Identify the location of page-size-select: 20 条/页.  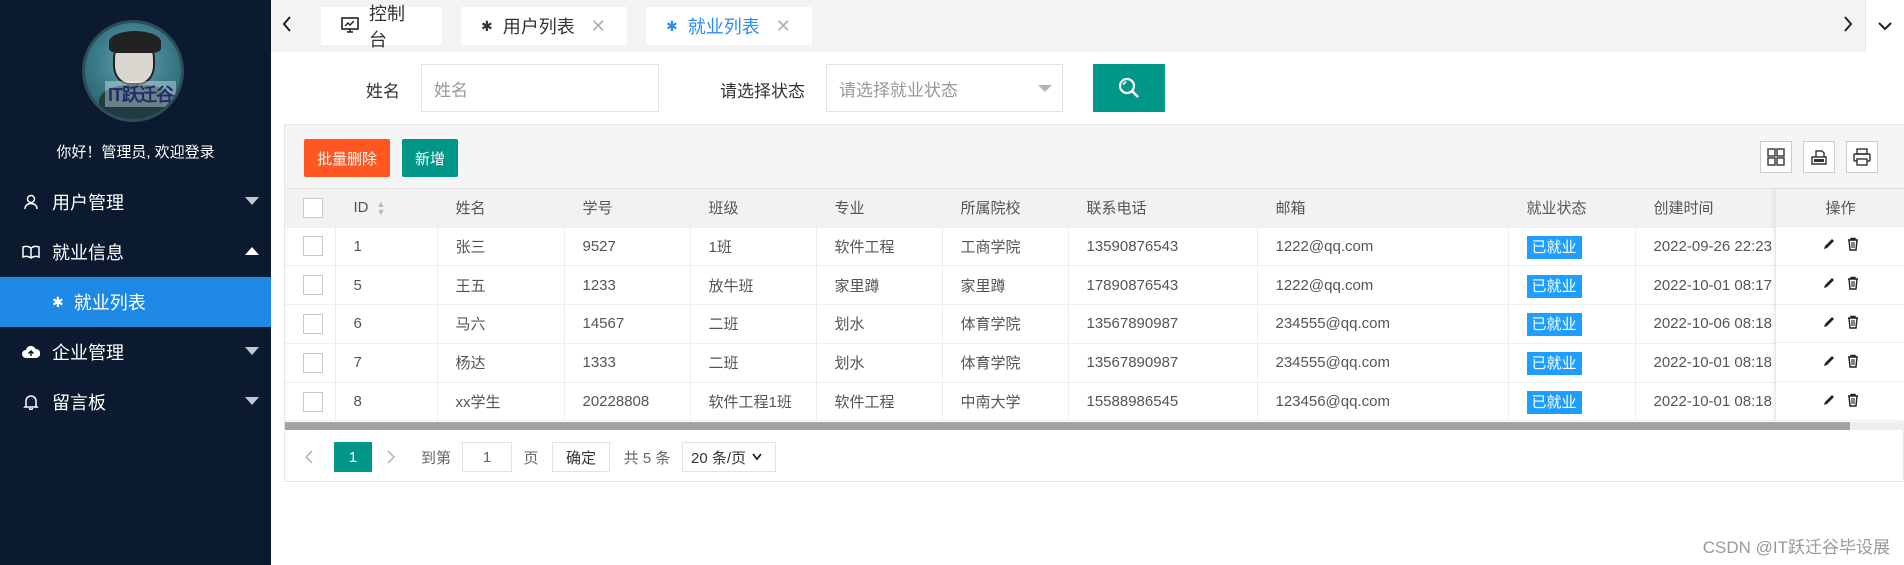
(729, 457).